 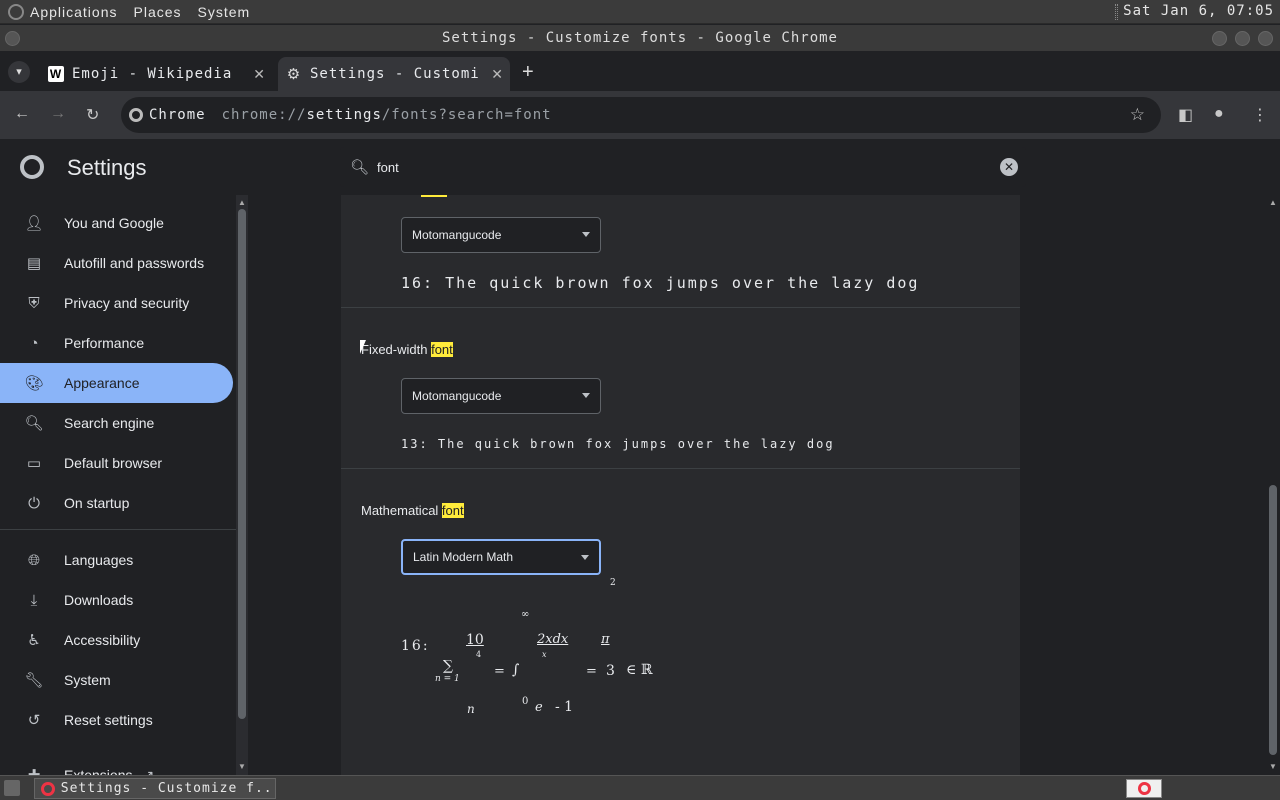 I want to click on math-n: n, so click(x=471, y=709).